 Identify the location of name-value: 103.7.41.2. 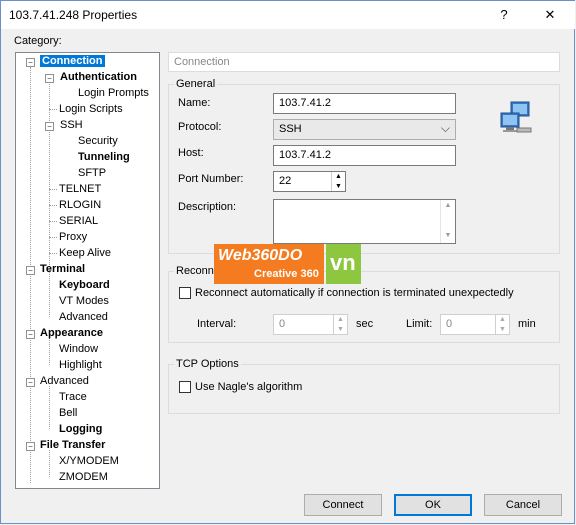
(305, 103).